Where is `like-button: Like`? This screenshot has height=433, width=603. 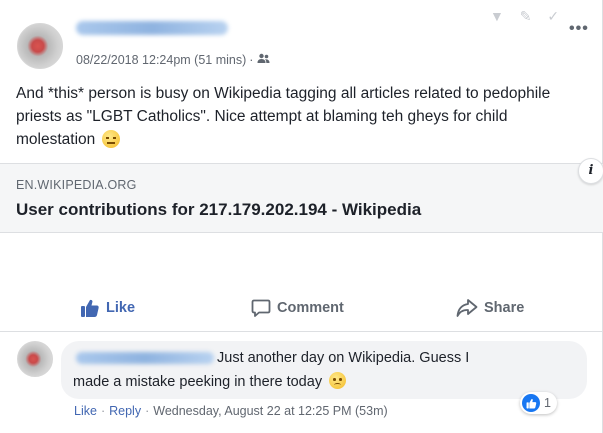
like-button: Like is located at coordinates (107, 308).